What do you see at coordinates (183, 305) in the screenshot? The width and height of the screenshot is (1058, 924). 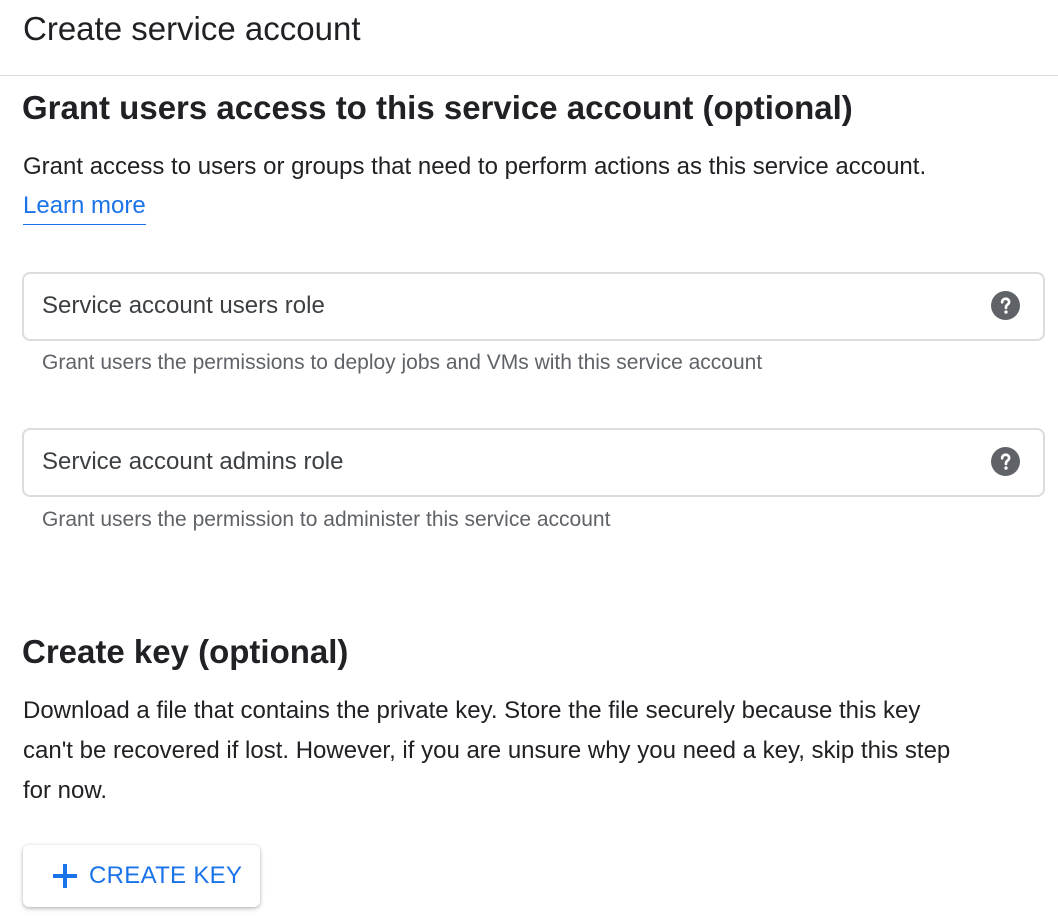 I see `service-account-users-role-label: Service account users role` at bounding box center [183, 305].